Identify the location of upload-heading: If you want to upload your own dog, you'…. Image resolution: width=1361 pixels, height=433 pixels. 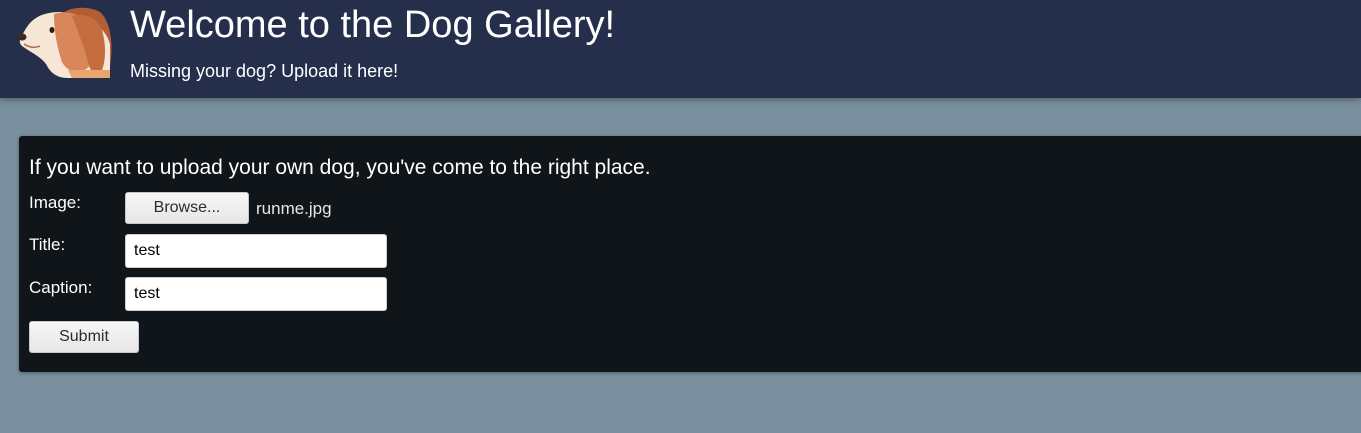
(340, 167).